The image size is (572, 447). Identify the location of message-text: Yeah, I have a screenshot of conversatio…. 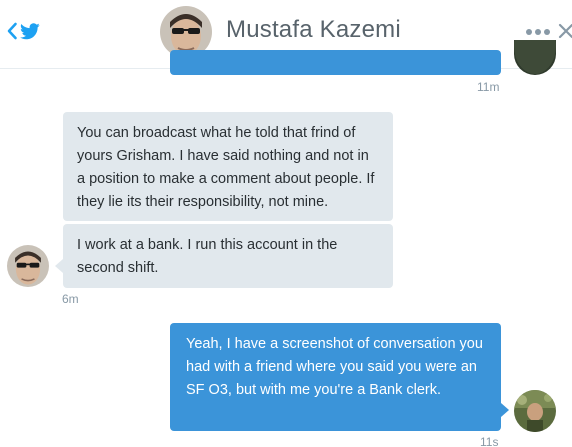
(334, 367).